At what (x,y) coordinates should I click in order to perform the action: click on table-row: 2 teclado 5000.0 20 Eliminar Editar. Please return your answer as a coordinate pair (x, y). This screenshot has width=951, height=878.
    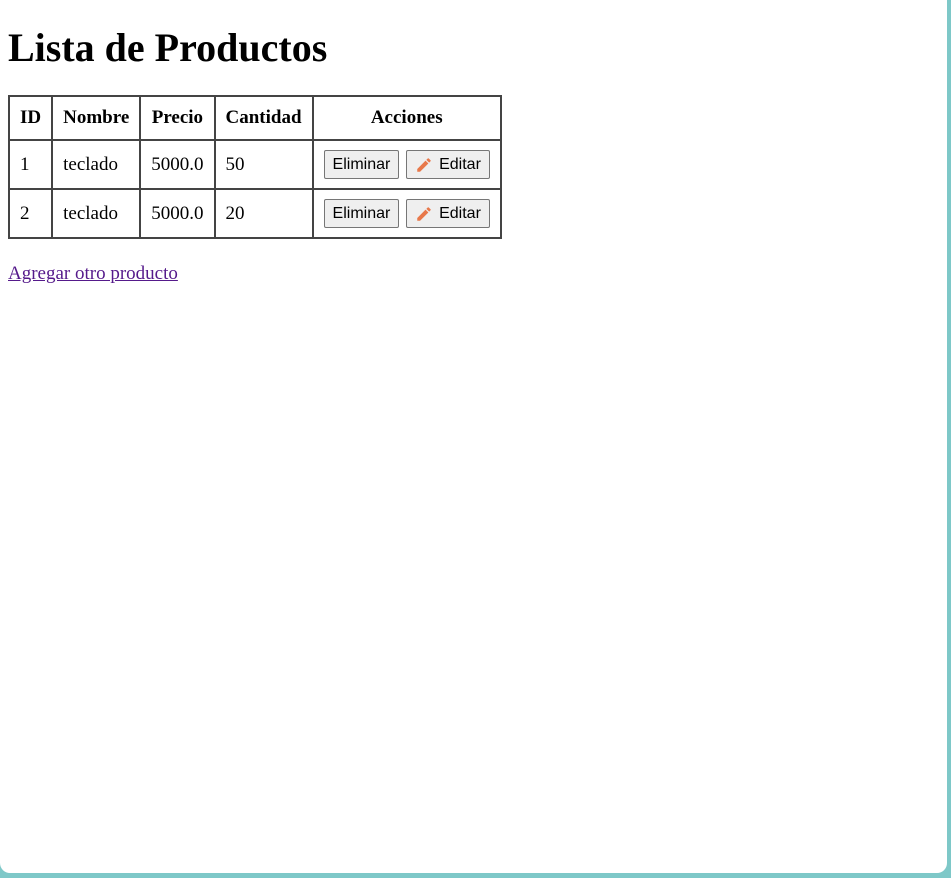
    Looking at the image, I should click on (254, 213).